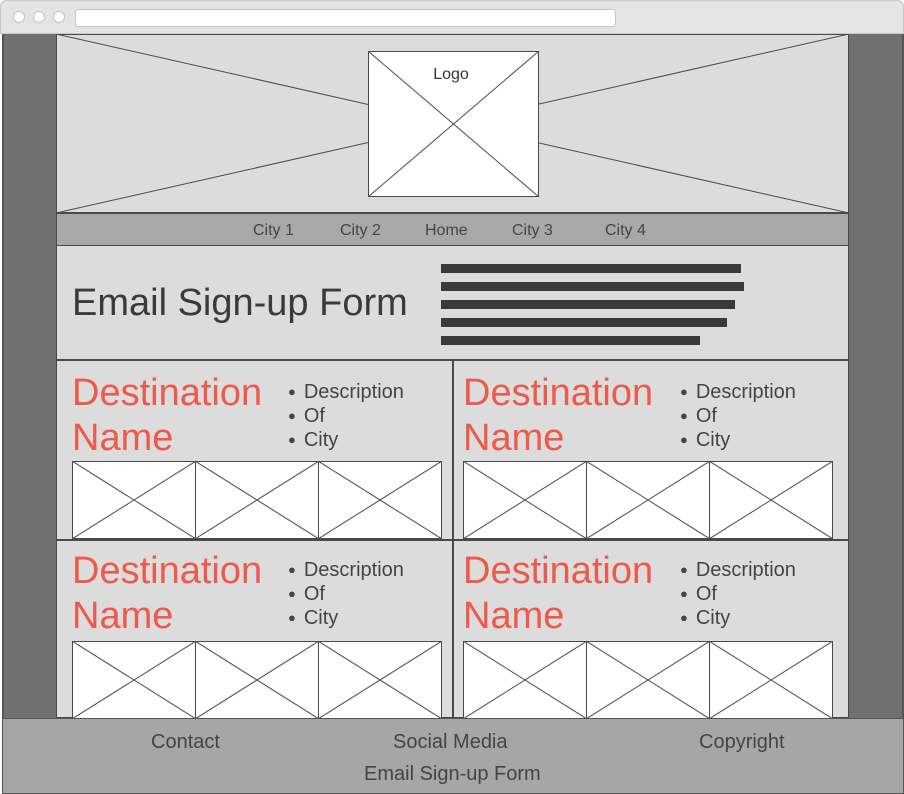  What do you see at coordinates (19, 17) in the screenshot?
I see `window-close-icon` at bounding box center [19, 17].